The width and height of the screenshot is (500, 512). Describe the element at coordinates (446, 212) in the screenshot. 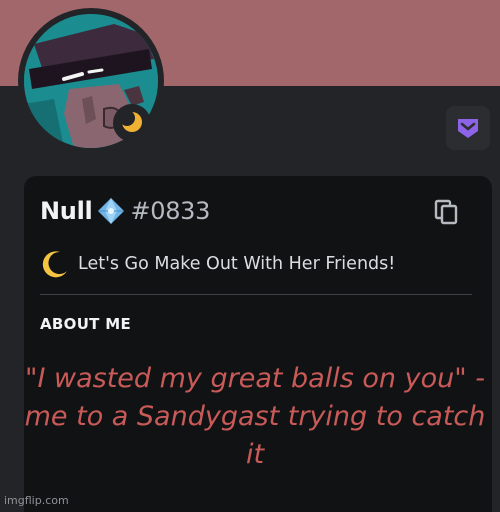

I see `copy-icon` at that location.